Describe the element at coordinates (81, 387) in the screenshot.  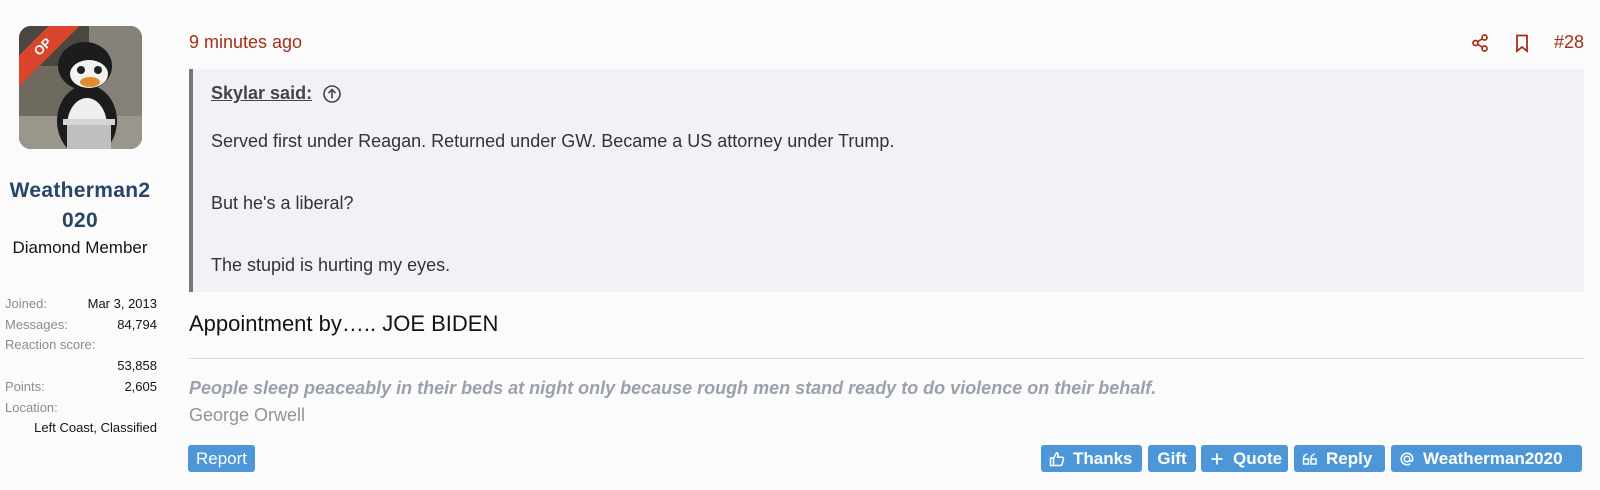
I see `stat-points: Points: 2,605` at that location.